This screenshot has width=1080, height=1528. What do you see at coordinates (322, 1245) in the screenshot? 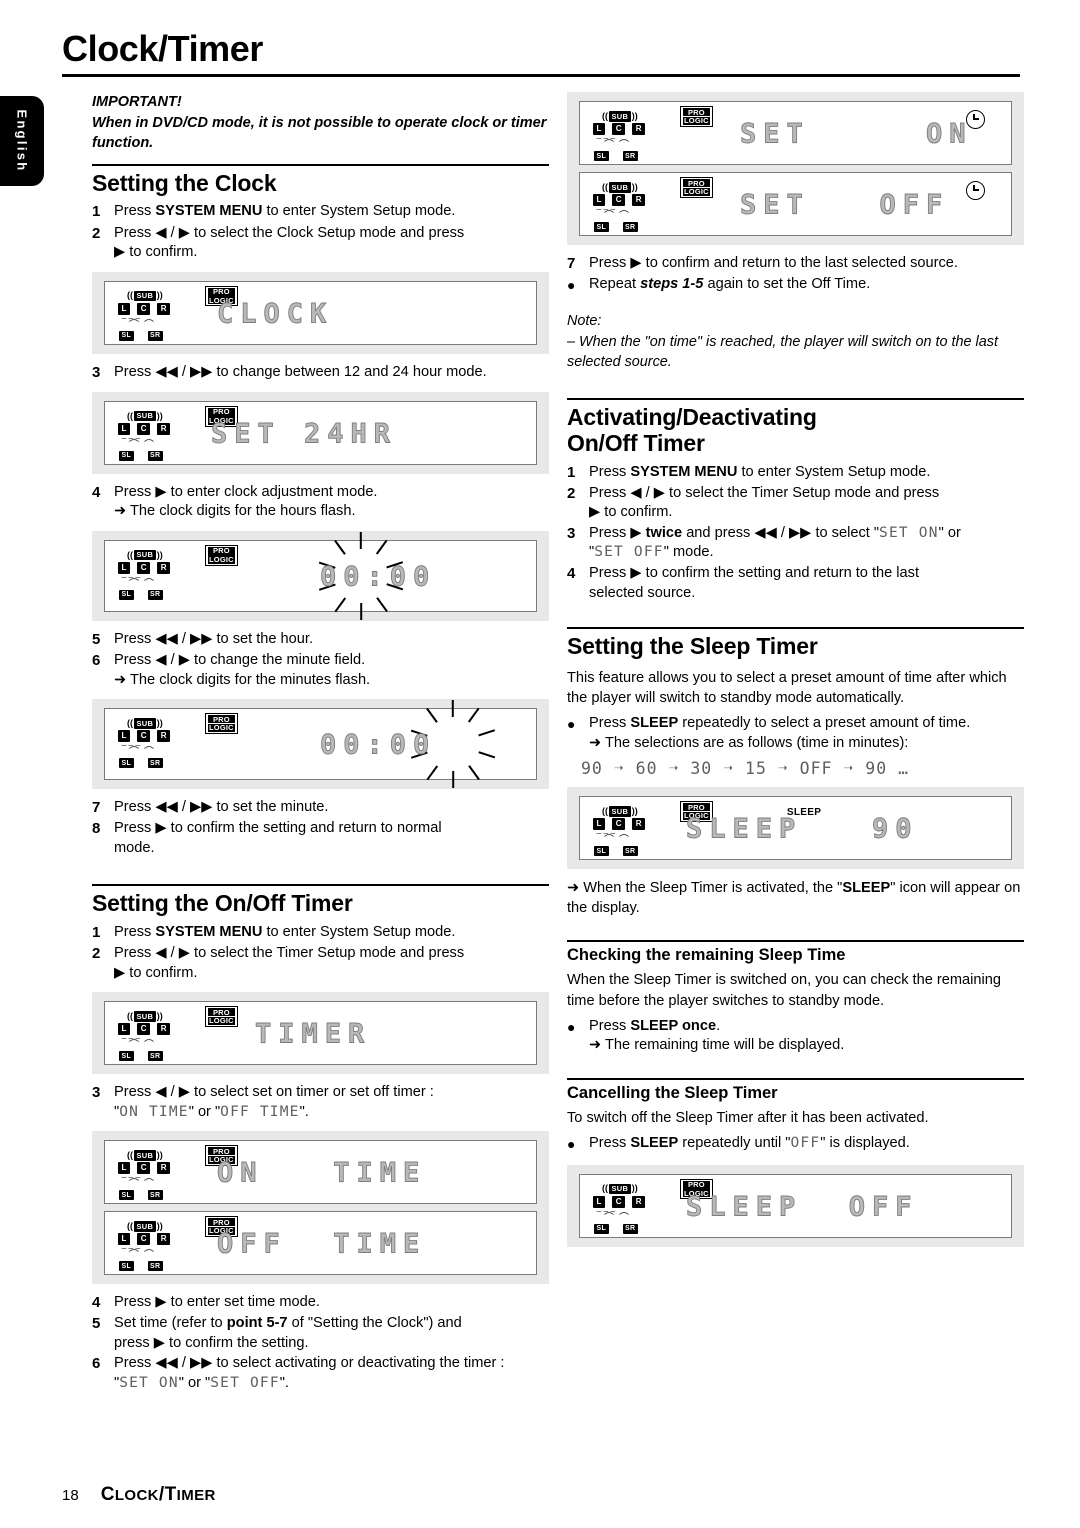
I see `lcd-readout: OFF TIME` at bounding box center [322, 1245].